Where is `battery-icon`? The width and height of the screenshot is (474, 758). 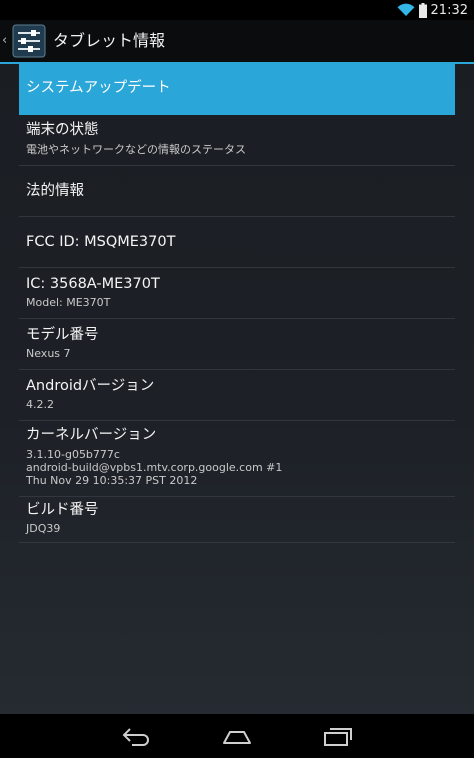 battery-icon is located at coordinates (422, 10).